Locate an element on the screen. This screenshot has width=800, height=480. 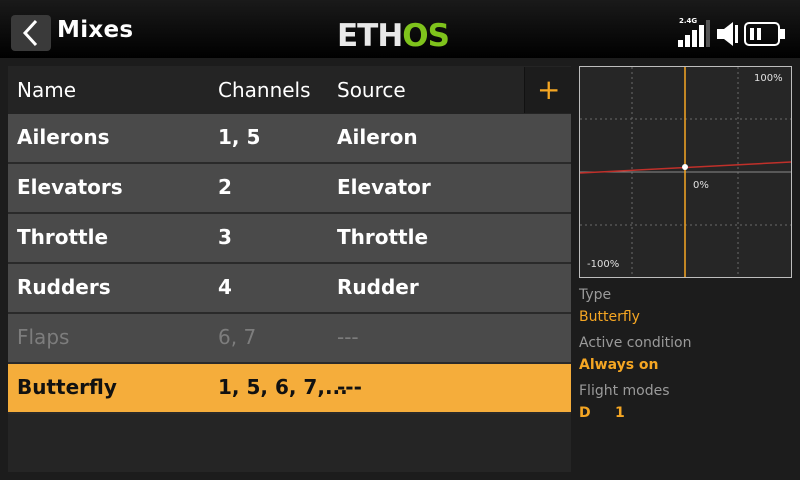
mix-curve-graph: 100% 0% -100% is located at coordinates (685, 172).